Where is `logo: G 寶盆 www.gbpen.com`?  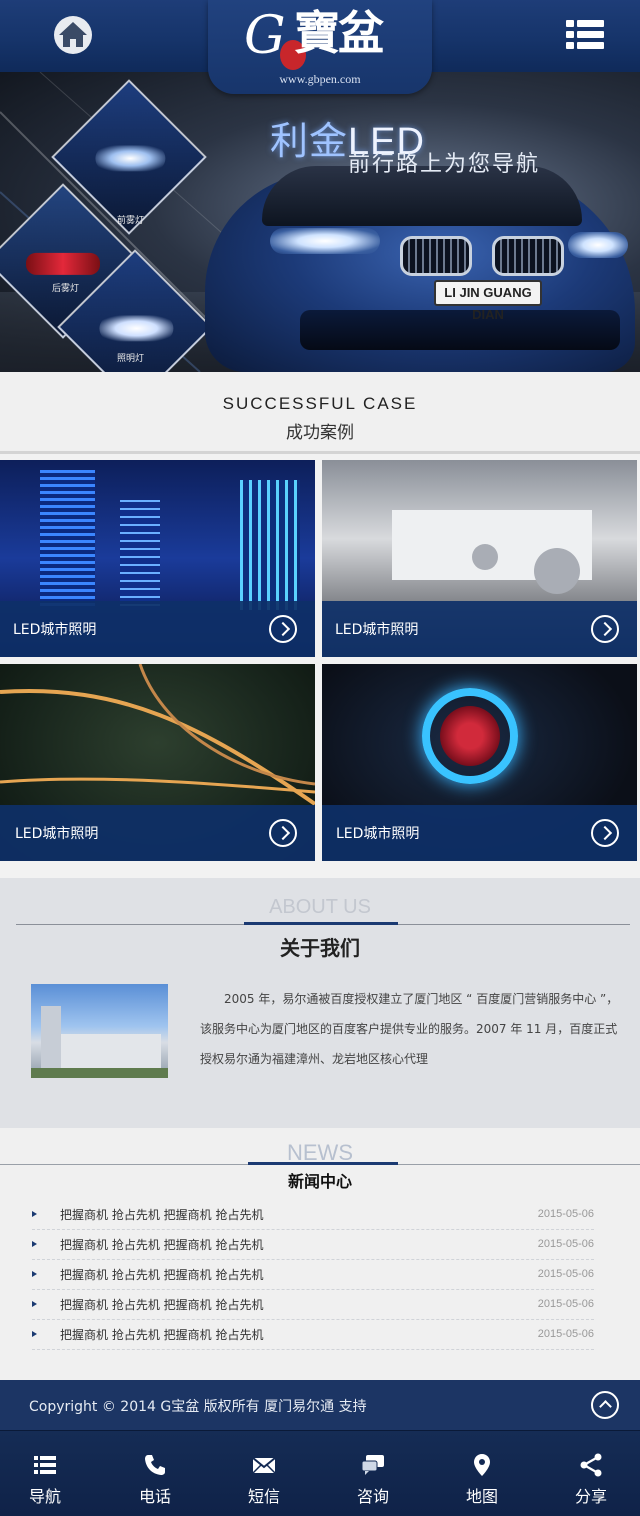 logo: G 寶盆 www.gbpen.com is located at coordinates (320, 47).